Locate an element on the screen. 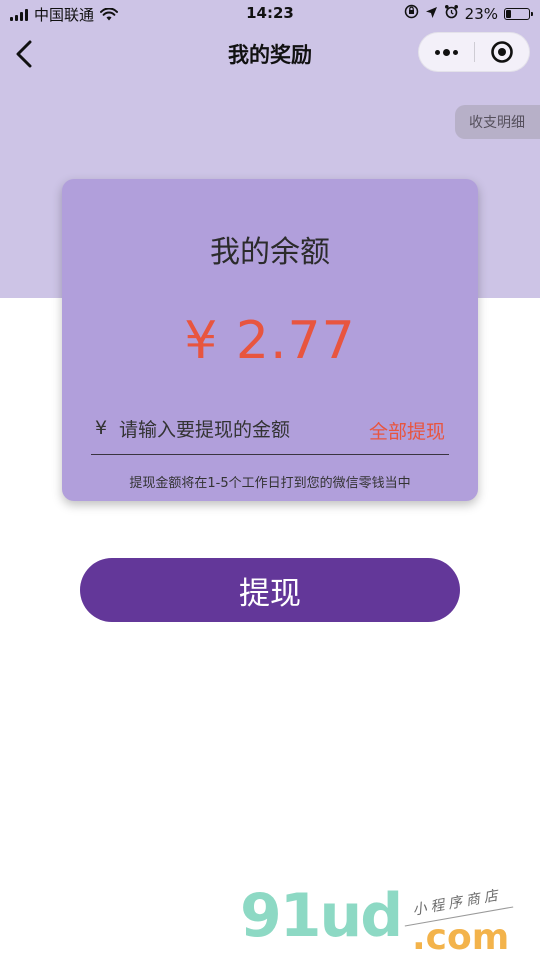 The height and width of the screenshot is (960, 540). watermark-tagline: 小程序商店 is located at coordinates (457, 903).